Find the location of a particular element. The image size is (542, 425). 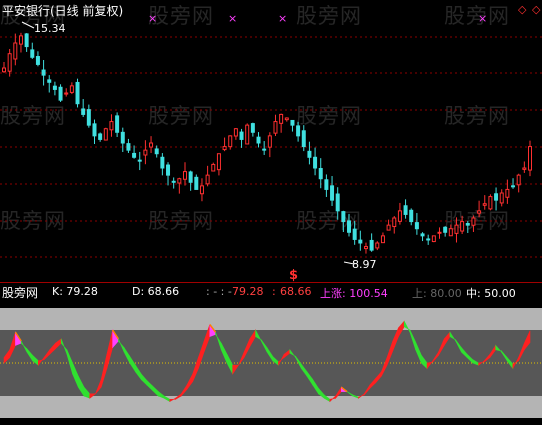

lower-band is located at coordinates (271, 407).